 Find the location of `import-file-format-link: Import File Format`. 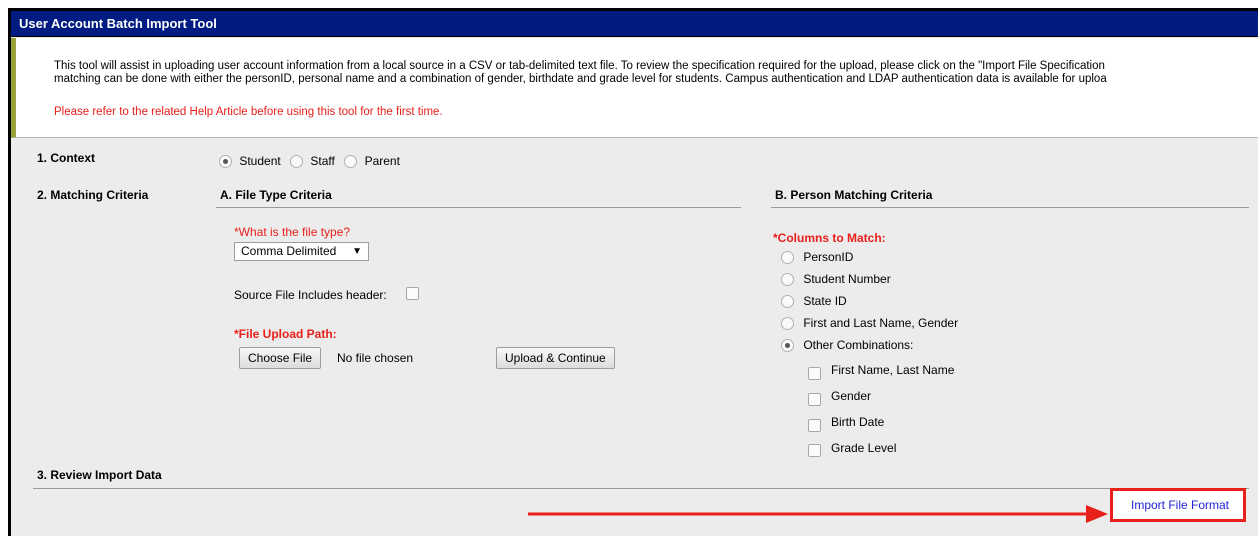

import-file-format-link: Import File Format is located at coordinates (1180, 505).